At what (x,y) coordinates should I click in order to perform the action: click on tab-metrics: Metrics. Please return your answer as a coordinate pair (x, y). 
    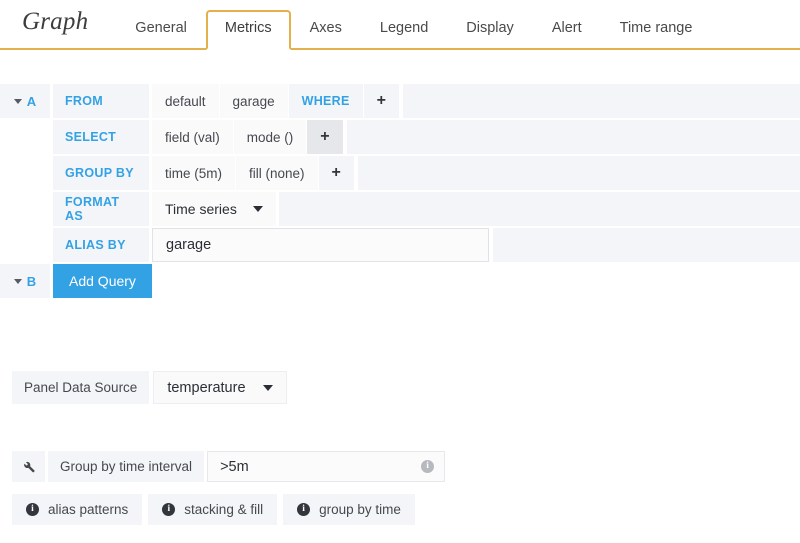
    Looking at the image, I should click on (248, 29).